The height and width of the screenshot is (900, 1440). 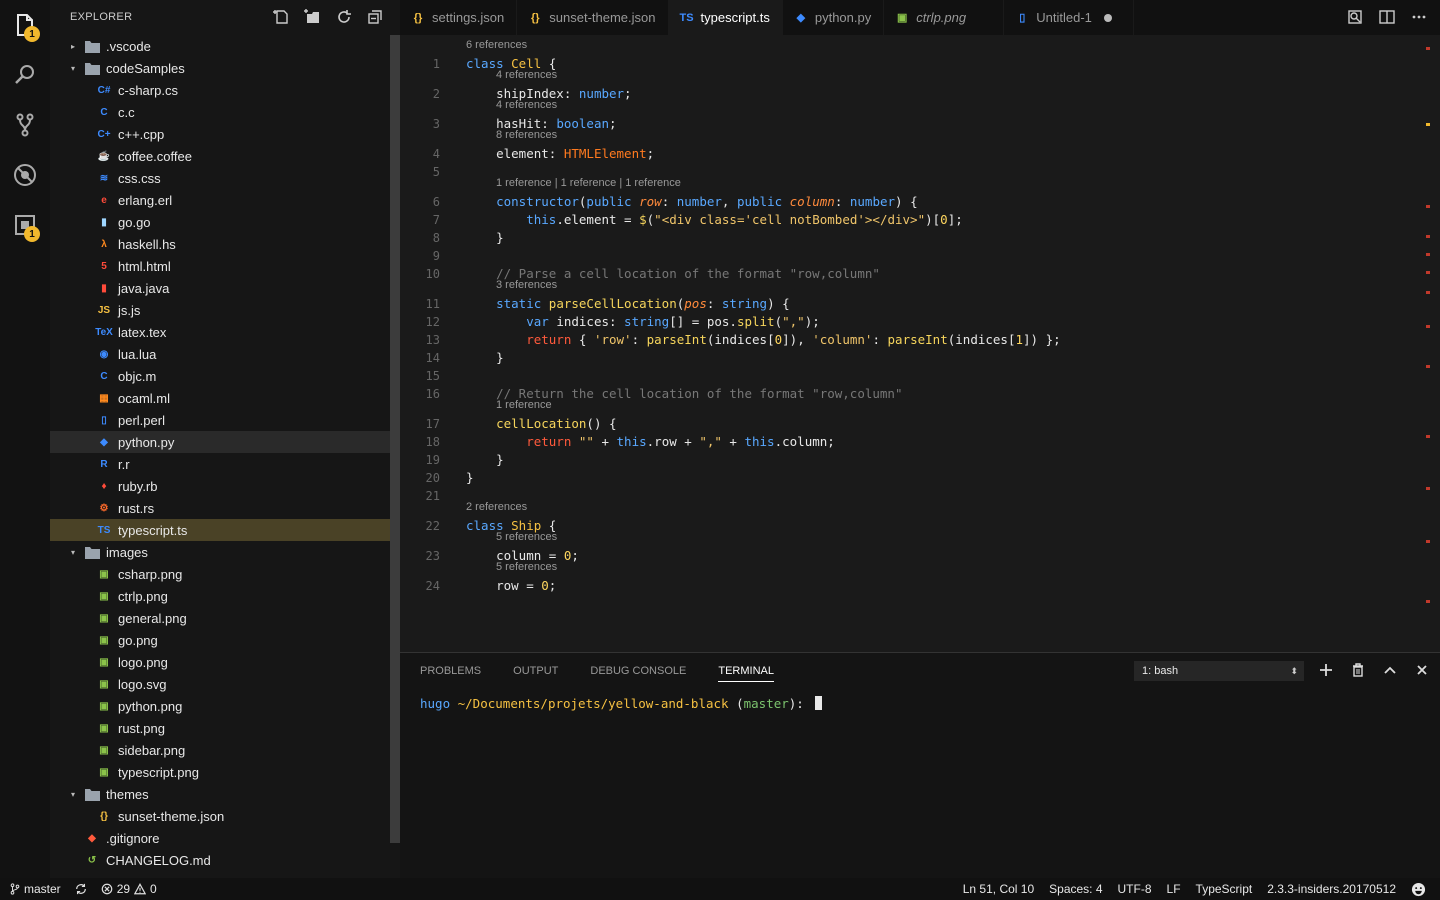 I want to click on tree-file: ▣ python.png, so click(x=220, y=706).